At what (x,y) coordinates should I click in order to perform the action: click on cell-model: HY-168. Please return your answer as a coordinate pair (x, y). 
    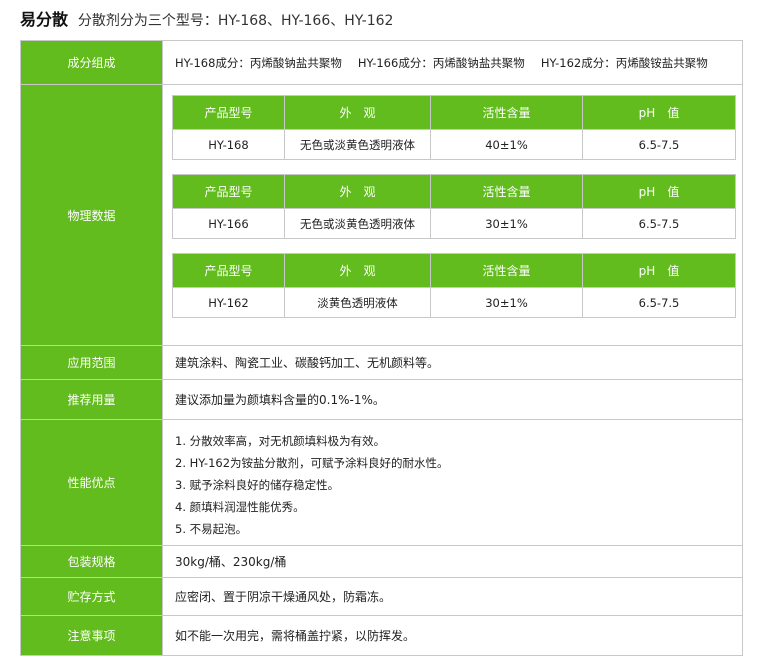
    Looking at the image, I should click on (228, 144).